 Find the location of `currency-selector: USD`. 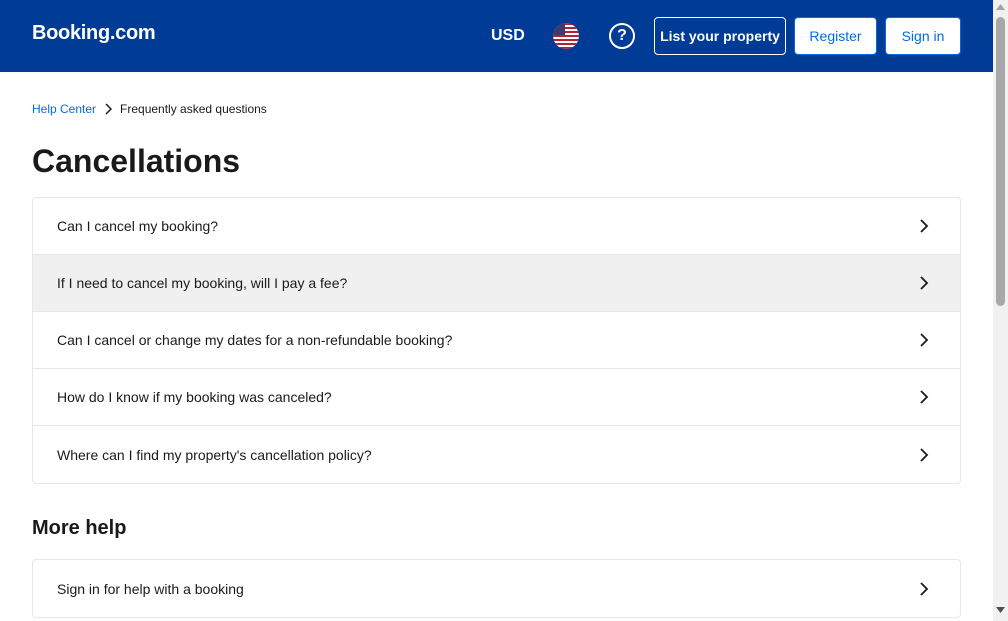

currency-selector: USD is located at coordinates (508, 36).